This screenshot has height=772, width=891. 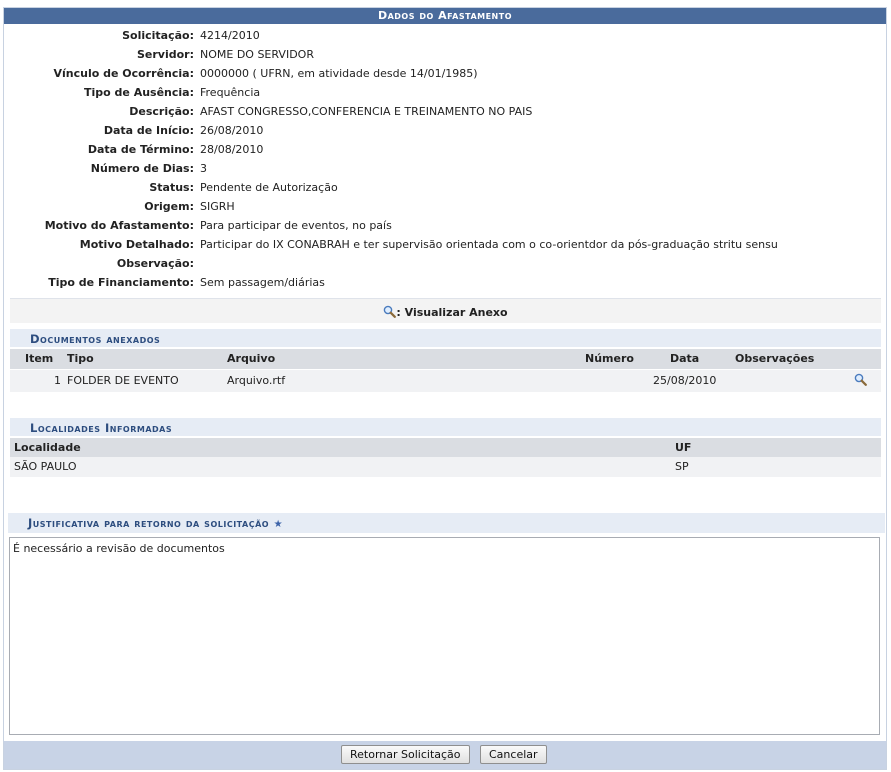 What do you see at coordinates (232, 130) in the screenshot?
I see `field-value: 26/08/2010` at bounding box center [232, 130].